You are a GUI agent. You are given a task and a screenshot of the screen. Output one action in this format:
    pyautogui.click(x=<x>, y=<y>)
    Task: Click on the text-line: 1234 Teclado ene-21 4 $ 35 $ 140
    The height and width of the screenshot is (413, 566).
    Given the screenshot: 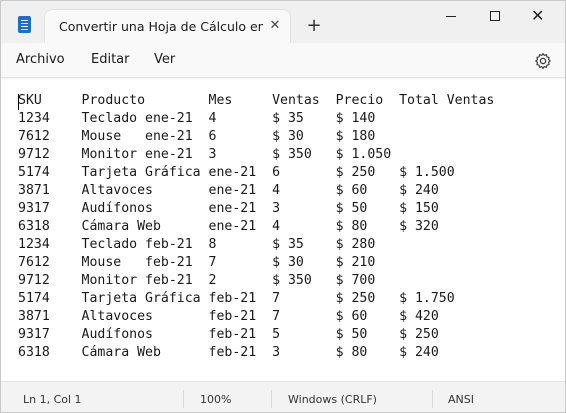 What is the action you would take?
    pyautogui.click(x=197, y=118)
    